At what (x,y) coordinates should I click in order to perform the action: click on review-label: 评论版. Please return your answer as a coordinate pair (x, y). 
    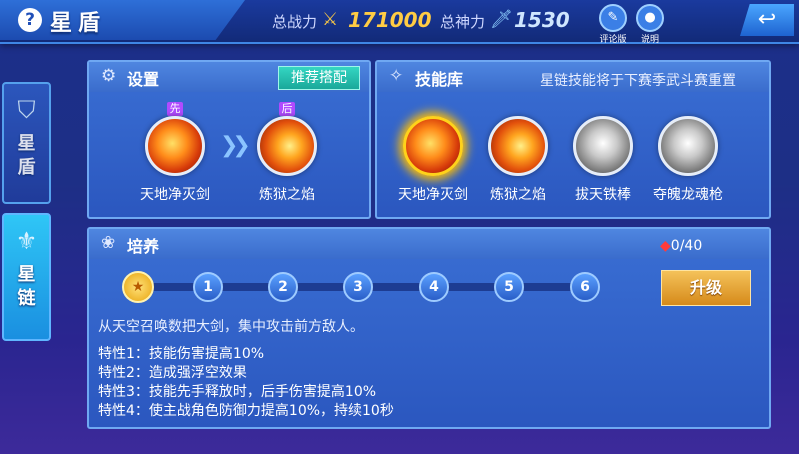
    Looking at the image, I should click on (613, 40).